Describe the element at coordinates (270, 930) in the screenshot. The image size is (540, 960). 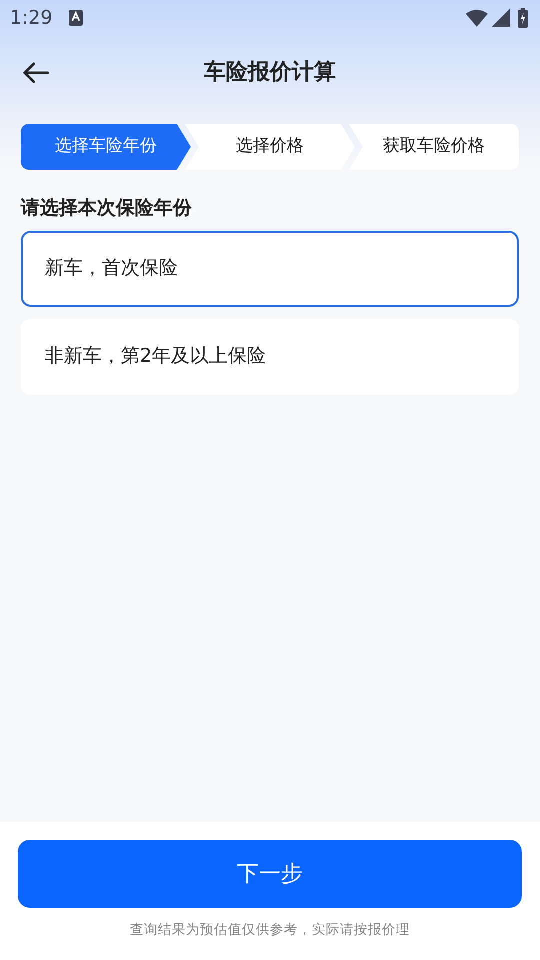
I see `disclaimer-text: 查询结果为预估值仅供参考，实际请按报价理` at that location.